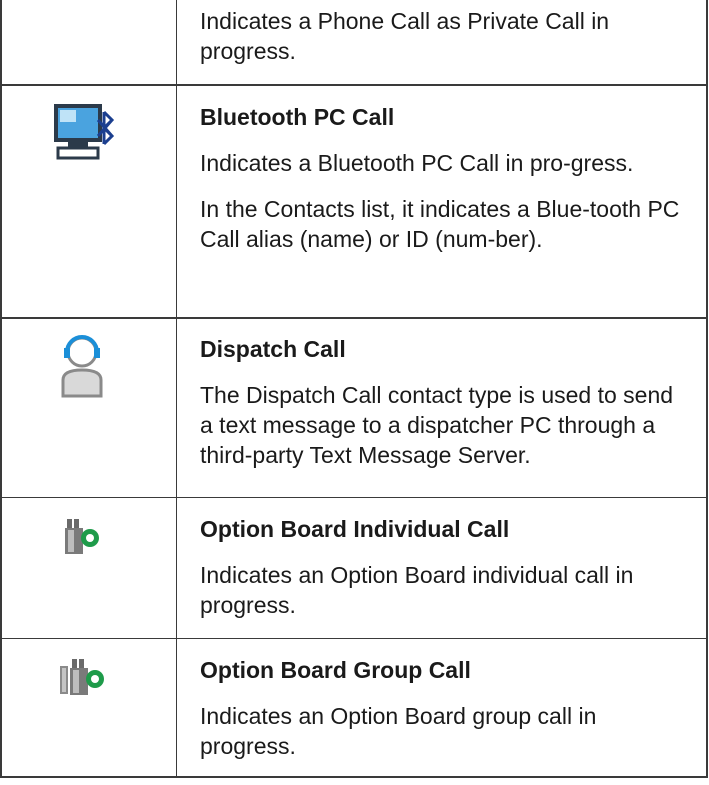 The image size is (709, 785). What do you see at coordinates (355, 529) in the screenshot?
I see `row-title: Option Board Individual Call` at bounding box center [355, 529].